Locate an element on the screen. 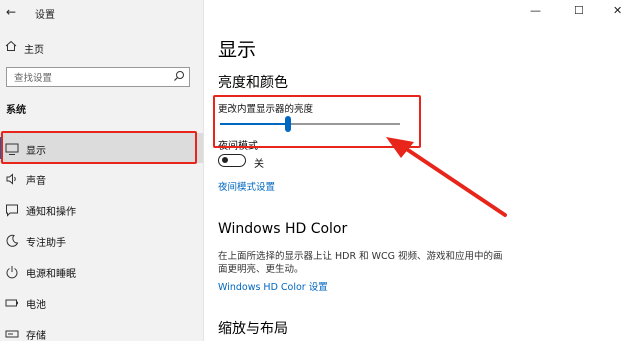 Image resolution: width=640 pixels, height=348 pixels. search-input is located at coordinates (89, 78).